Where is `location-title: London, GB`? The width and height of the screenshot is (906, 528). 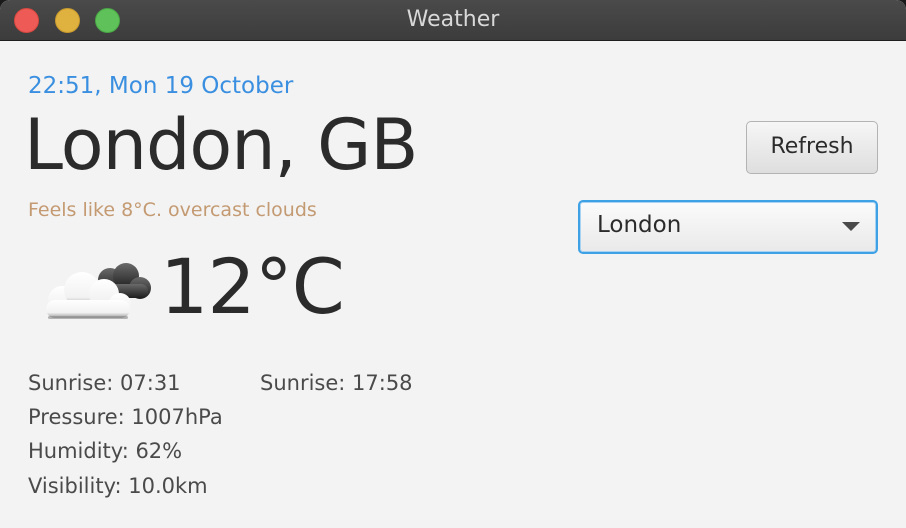 location-title: London, GB is located at coordinates (221, 145).